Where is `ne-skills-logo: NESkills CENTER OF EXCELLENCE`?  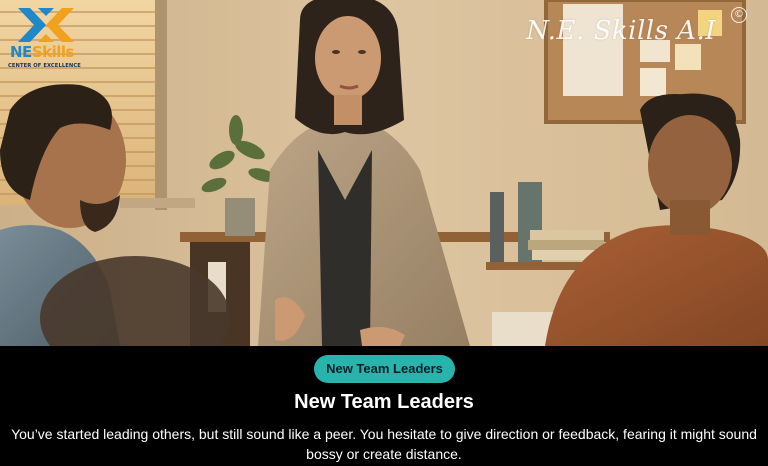
ne-skills-logo: NESkills CENTER OF EXCELLENCE is located at coordinates (45, 39).